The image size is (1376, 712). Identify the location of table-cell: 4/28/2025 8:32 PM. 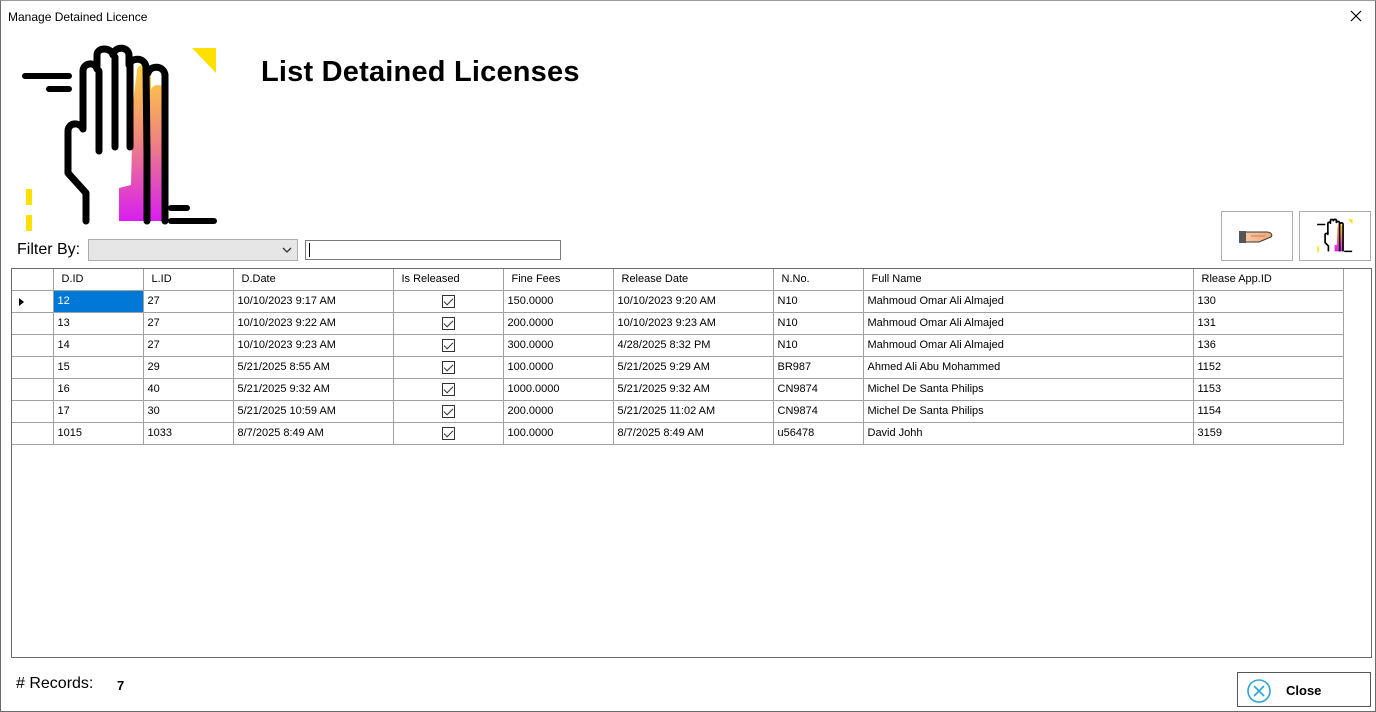
(693, 345).